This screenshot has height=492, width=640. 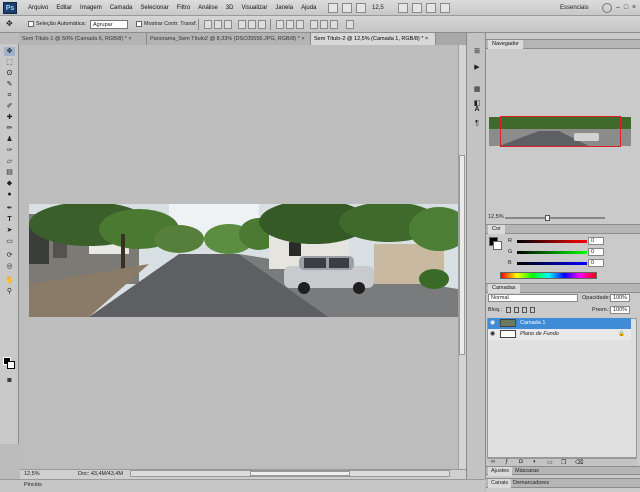 What do you see at coordinates (208, 24) in the screenshot?
I see `align-top-icon` at bounding box center [208, 24].